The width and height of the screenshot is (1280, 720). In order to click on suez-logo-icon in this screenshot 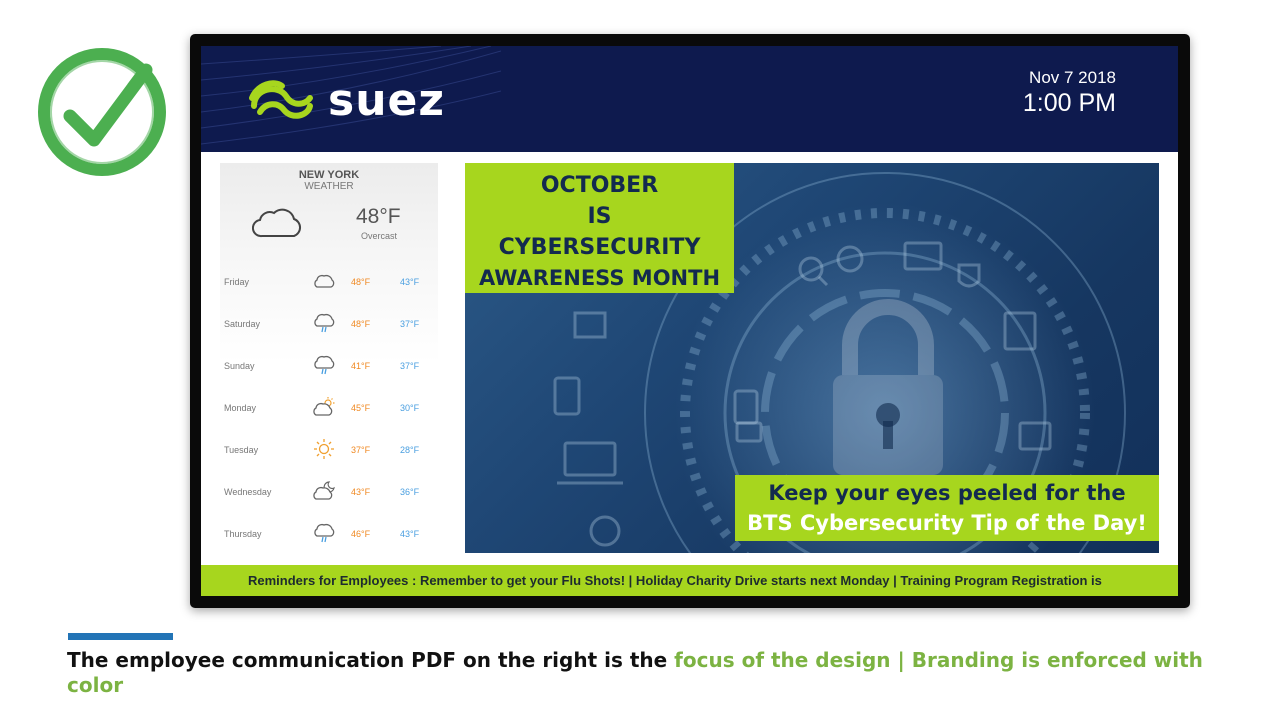, I will do `click(281, 99)`.